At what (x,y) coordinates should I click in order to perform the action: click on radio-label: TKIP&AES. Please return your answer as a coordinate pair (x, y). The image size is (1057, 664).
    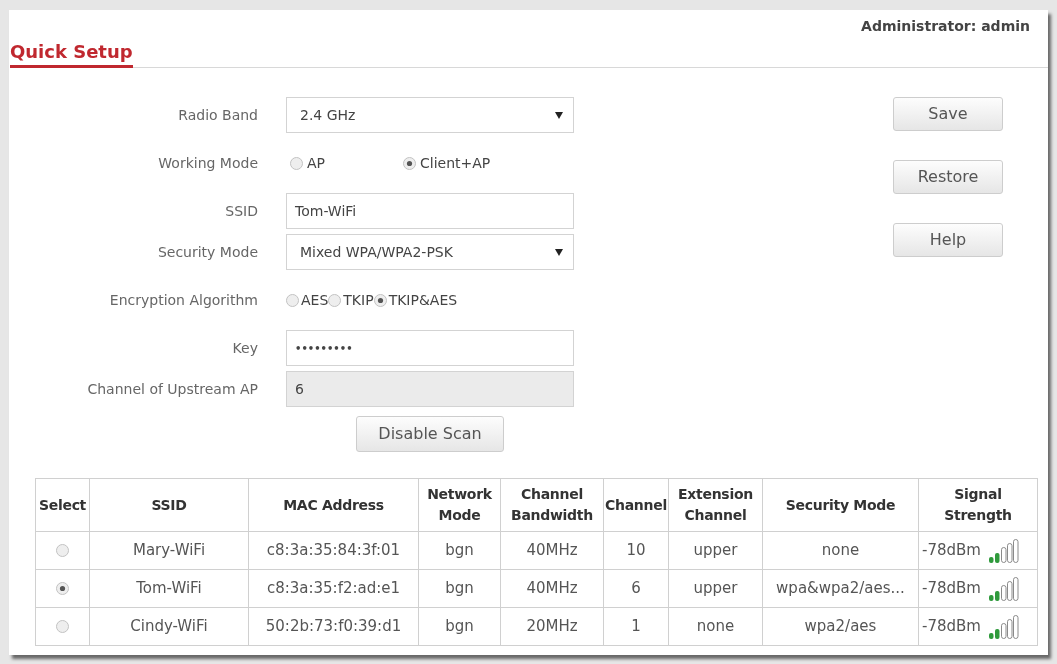
    Looking at the image, I should click on (423, 300).